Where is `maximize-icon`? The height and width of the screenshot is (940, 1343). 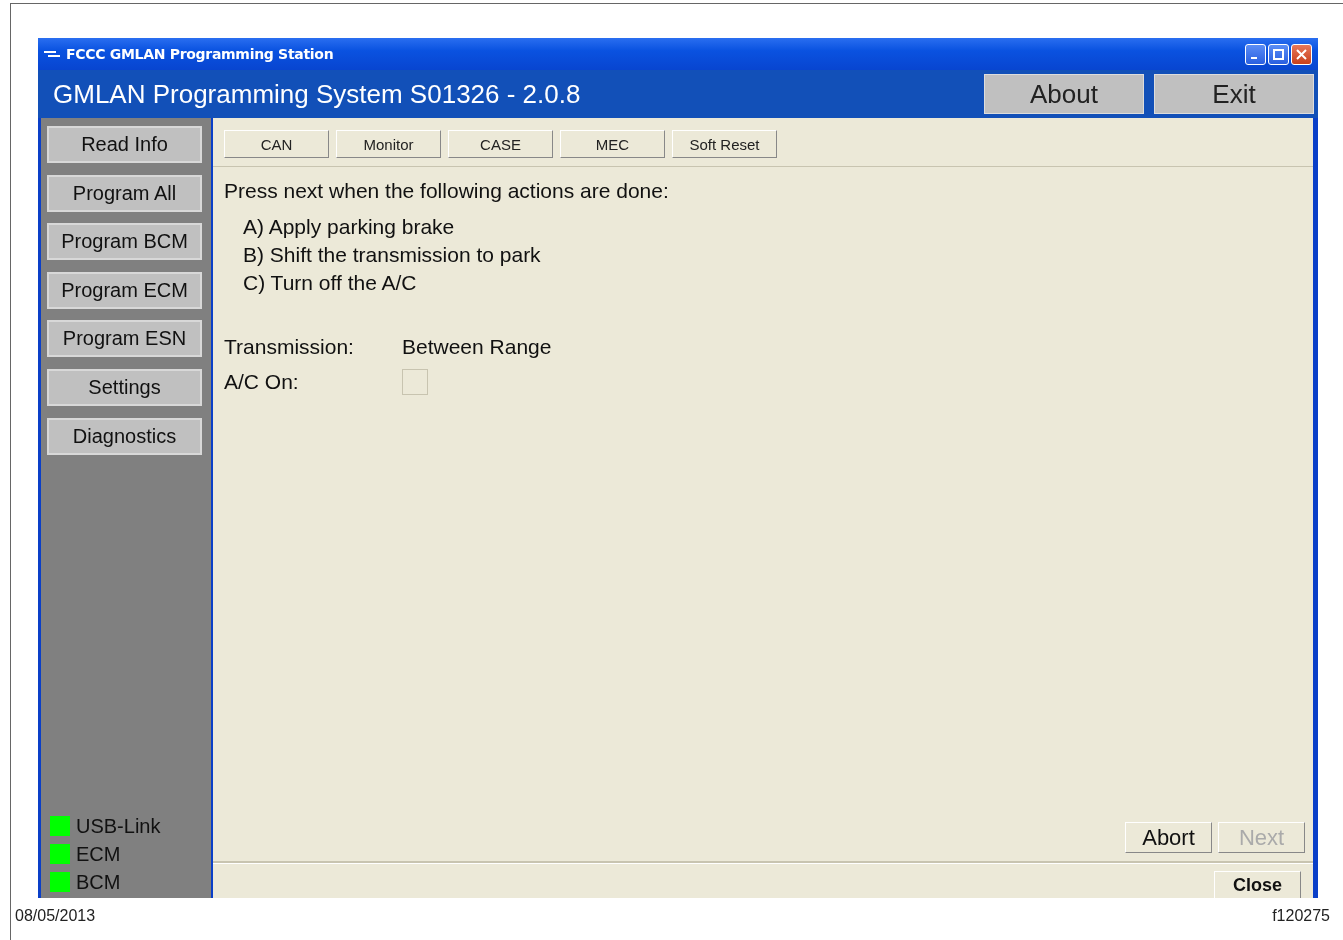
maximize-icon is located at coordinates (1278, 54).